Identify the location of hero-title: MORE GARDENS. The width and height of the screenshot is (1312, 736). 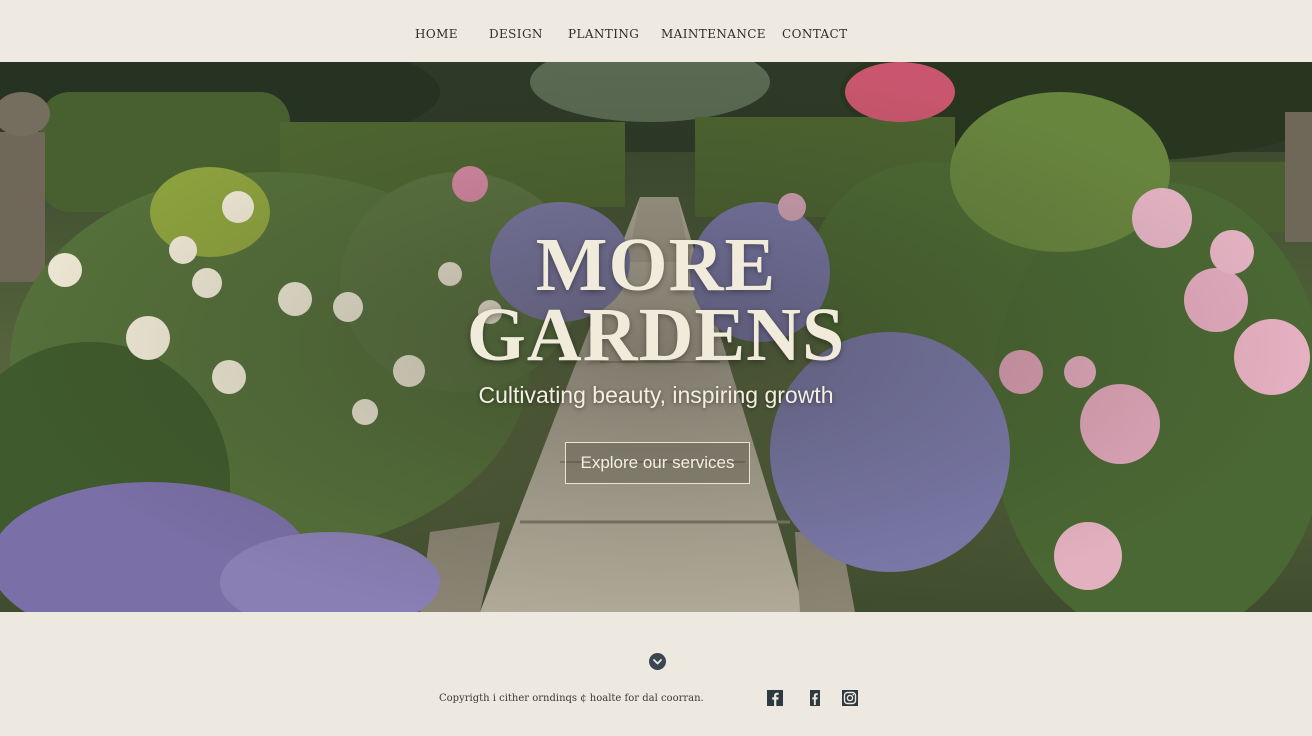
(656, 300).